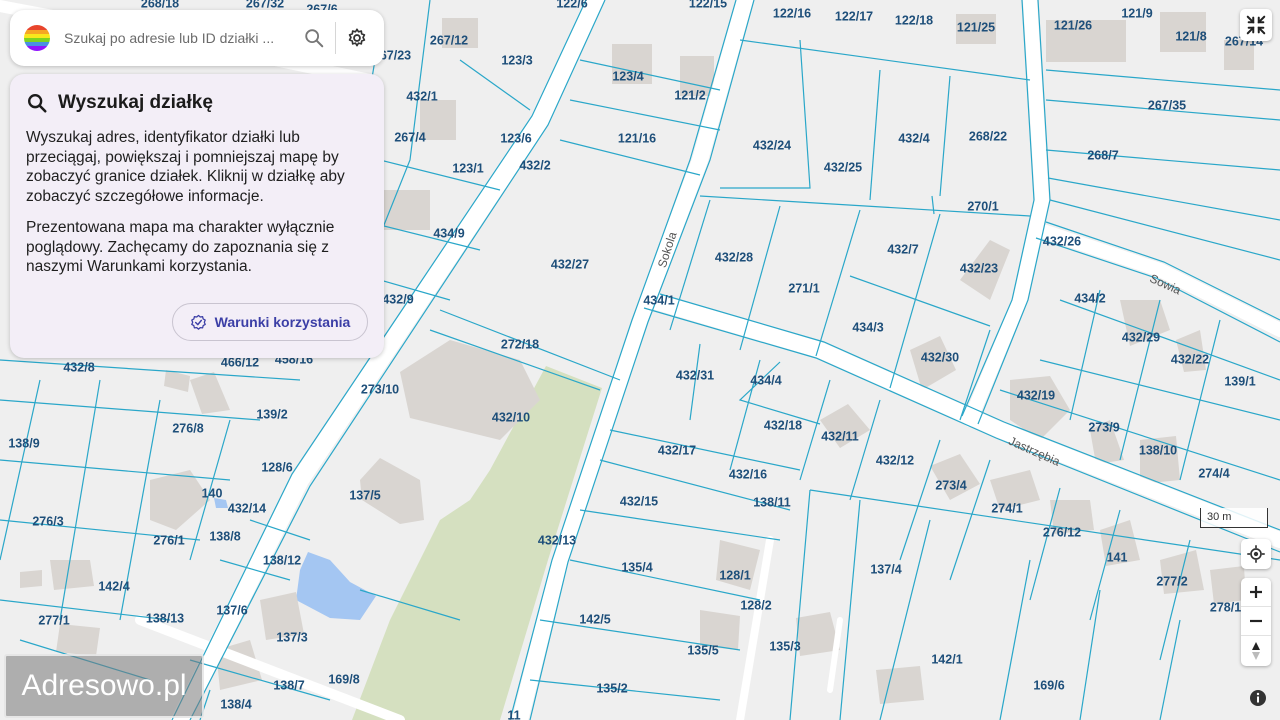 Image resolution: width=1280 pixels, height=720 pixels. I want to click on parcel-label: 123/3, so click(516, 60).